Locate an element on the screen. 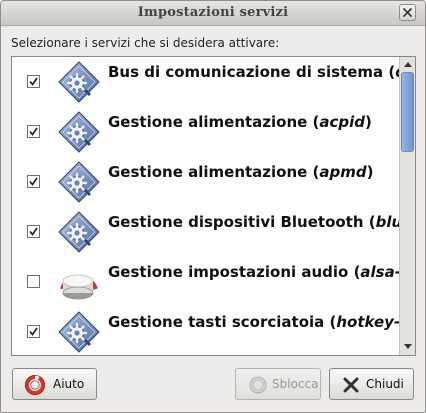  service-description: Gestione tasti scorciatoia ( is located at coordinates (222, 322).